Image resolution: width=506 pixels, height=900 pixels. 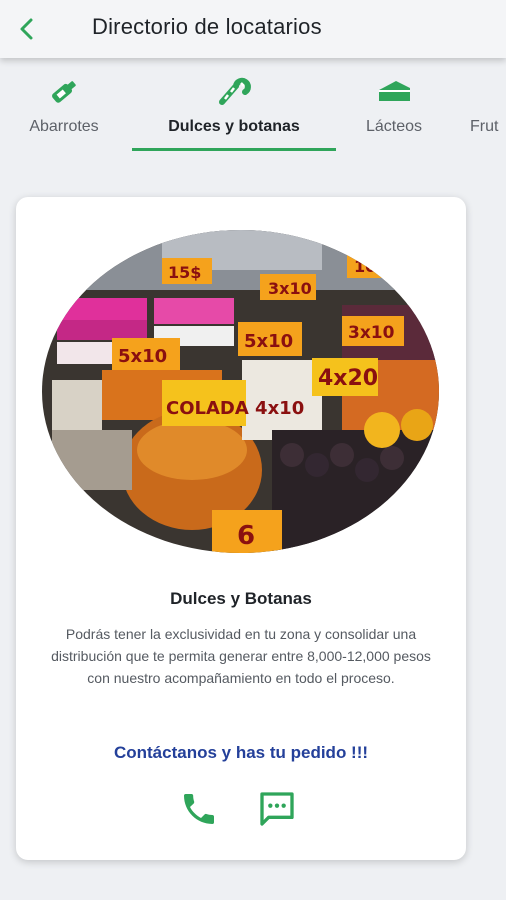 I want to click on page-title: Directorio de locatarios, so click(x=207, y=26).